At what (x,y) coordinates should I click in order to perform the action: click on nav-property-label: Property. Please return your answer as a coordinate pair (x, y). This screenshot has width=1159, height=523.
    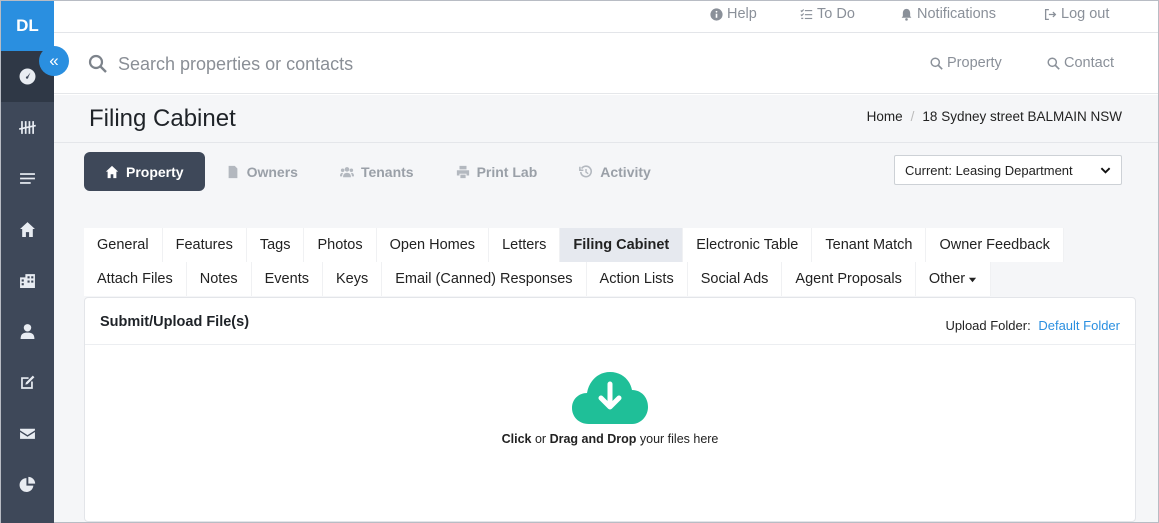
    Looking at the image, I should click on (155, 171).